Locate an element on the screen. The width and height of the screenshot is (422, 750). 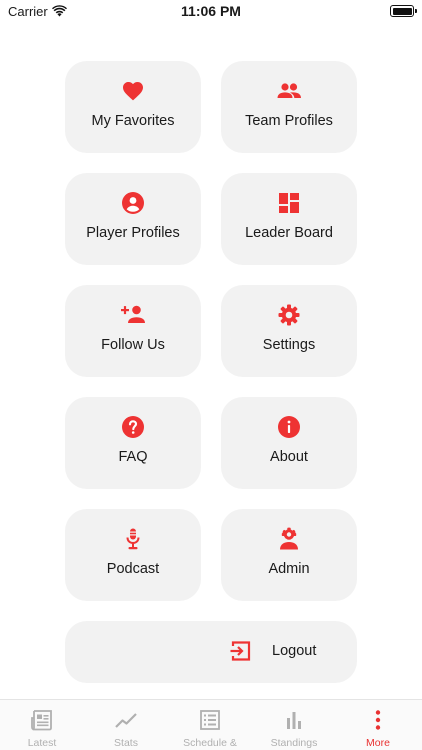
tab-more-label: More is located at coordinates (378, 743).